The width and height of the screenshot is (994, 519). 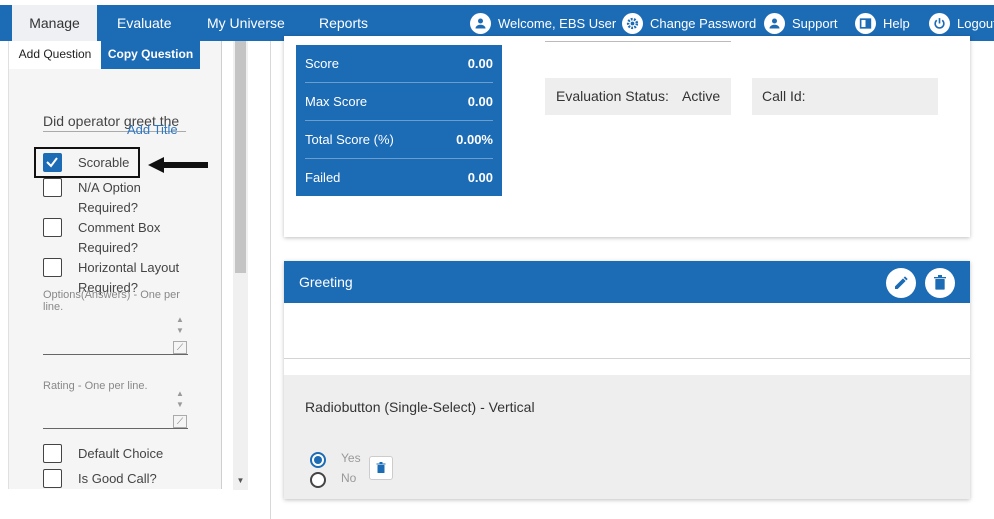 I want to click on is-good-call-checkbox, so click(x=52, y=478).